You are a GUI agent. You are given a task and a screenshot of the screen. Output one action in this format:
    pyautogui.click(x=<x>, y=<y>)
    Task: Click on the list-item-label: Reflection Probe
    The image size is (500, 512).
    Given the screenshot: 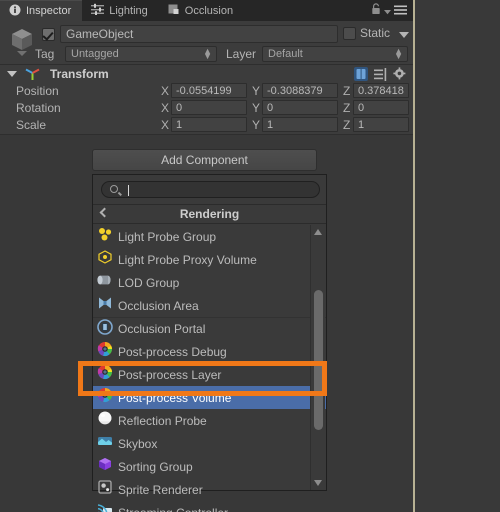 What is the action you would take?
    pyautogui.click(x=162, y=420)
    